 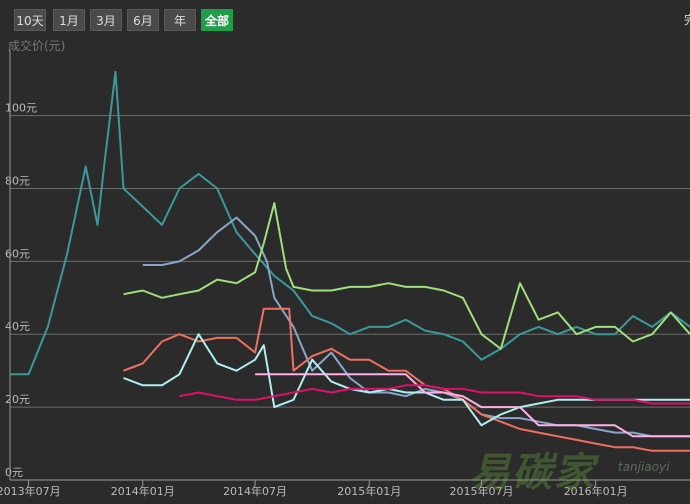 I want to click on x-tick-label: 2016年01月, so click(x=596, y=491).